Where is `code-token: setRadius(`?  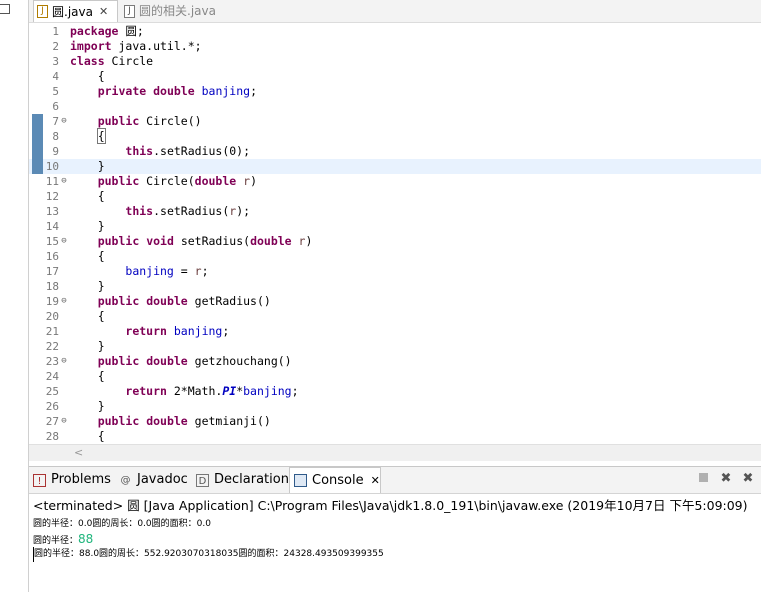
code-token: setRadius( is located at coordinates (212, 241).